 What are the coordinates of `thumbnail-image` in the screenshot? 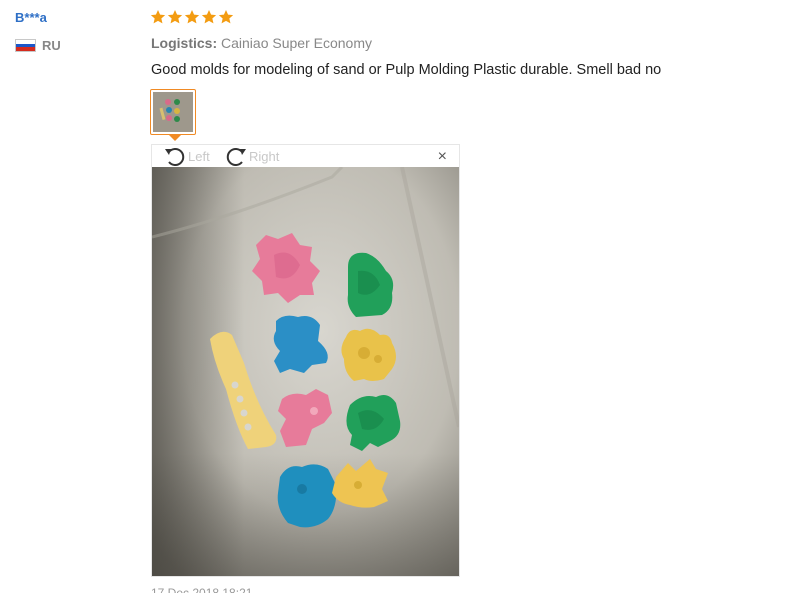 It's located at (173, 112).